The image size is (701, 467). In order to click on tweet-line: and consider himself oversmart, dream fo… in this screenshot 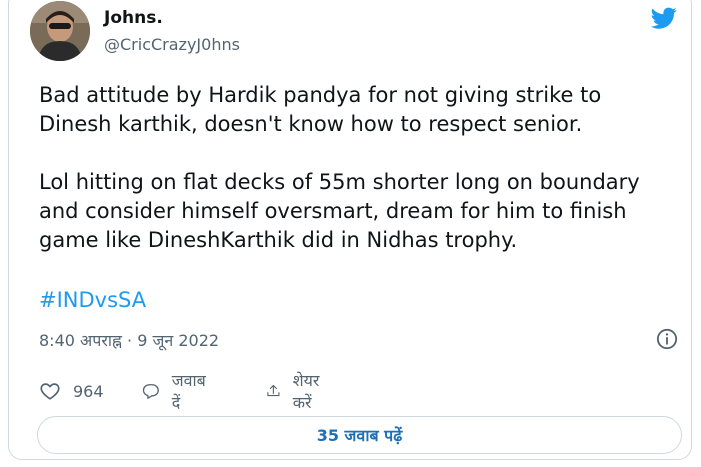, I will do `click(333, 211)`.